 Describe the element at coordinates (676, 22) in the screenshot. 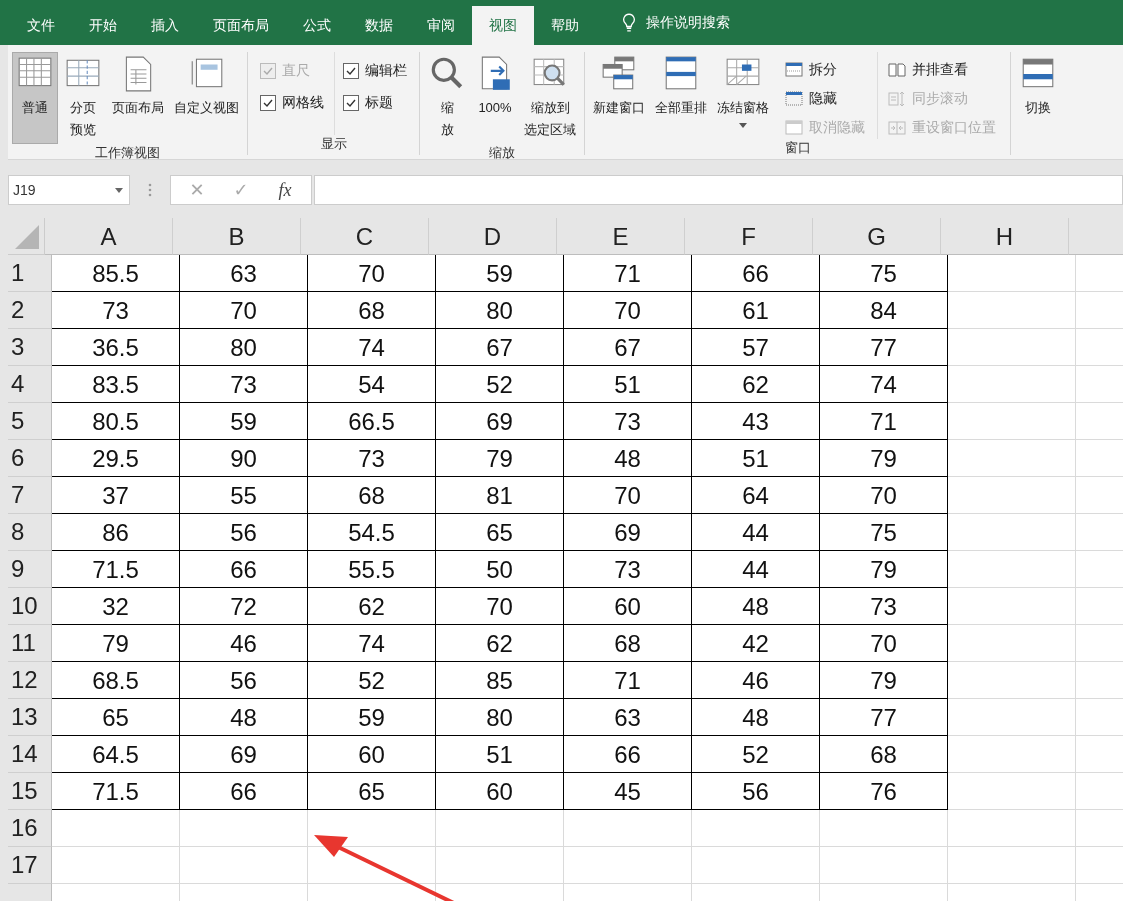

I see `tell-me-search: 操作说明搜索` at that location.